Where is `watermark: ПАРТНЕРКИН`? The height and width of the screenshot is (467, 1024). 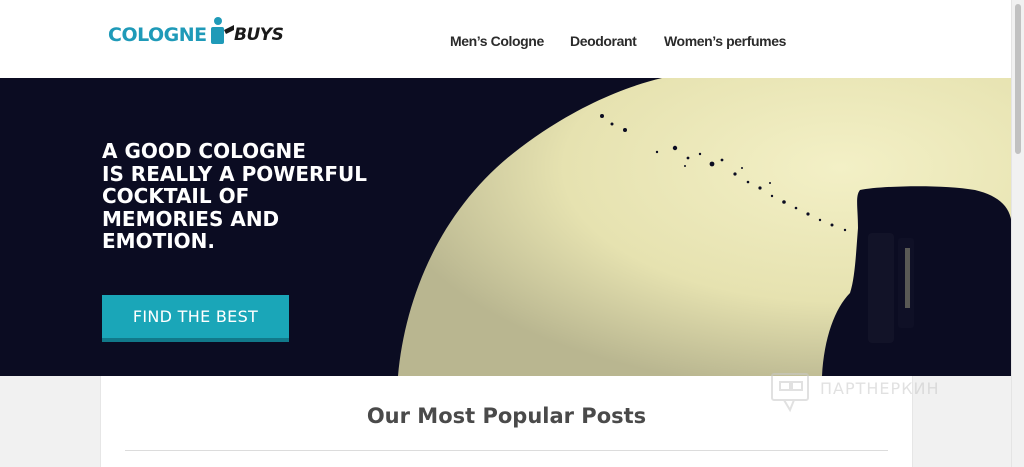 watermark: ПАРТНЕРКИН is located at coordinates (875, 394).